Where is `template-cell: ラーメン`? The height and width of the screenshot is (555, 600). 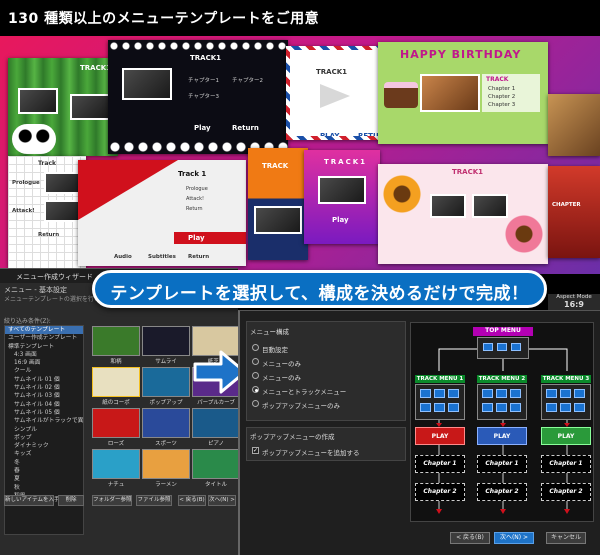
template-cell: ラーメン is located at coordinates (166, 469).